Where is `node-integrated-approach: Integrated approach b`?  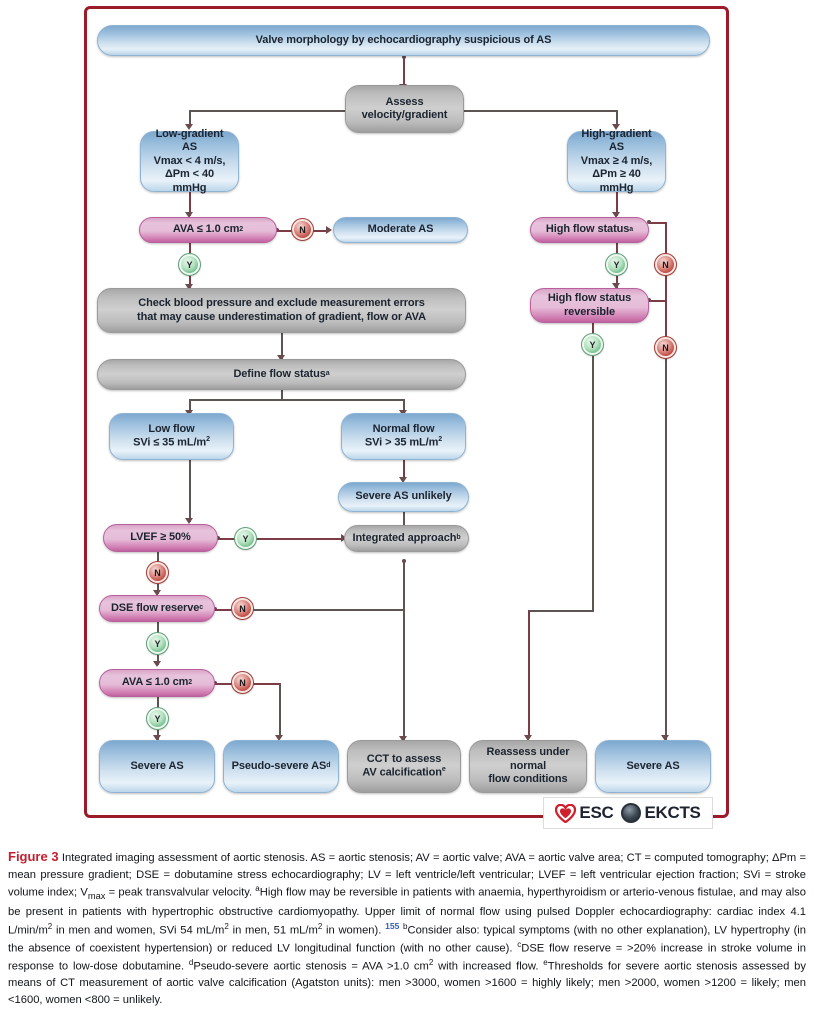
node-integrated-approach: Integrated approach b is located at coordinates (406, 538).